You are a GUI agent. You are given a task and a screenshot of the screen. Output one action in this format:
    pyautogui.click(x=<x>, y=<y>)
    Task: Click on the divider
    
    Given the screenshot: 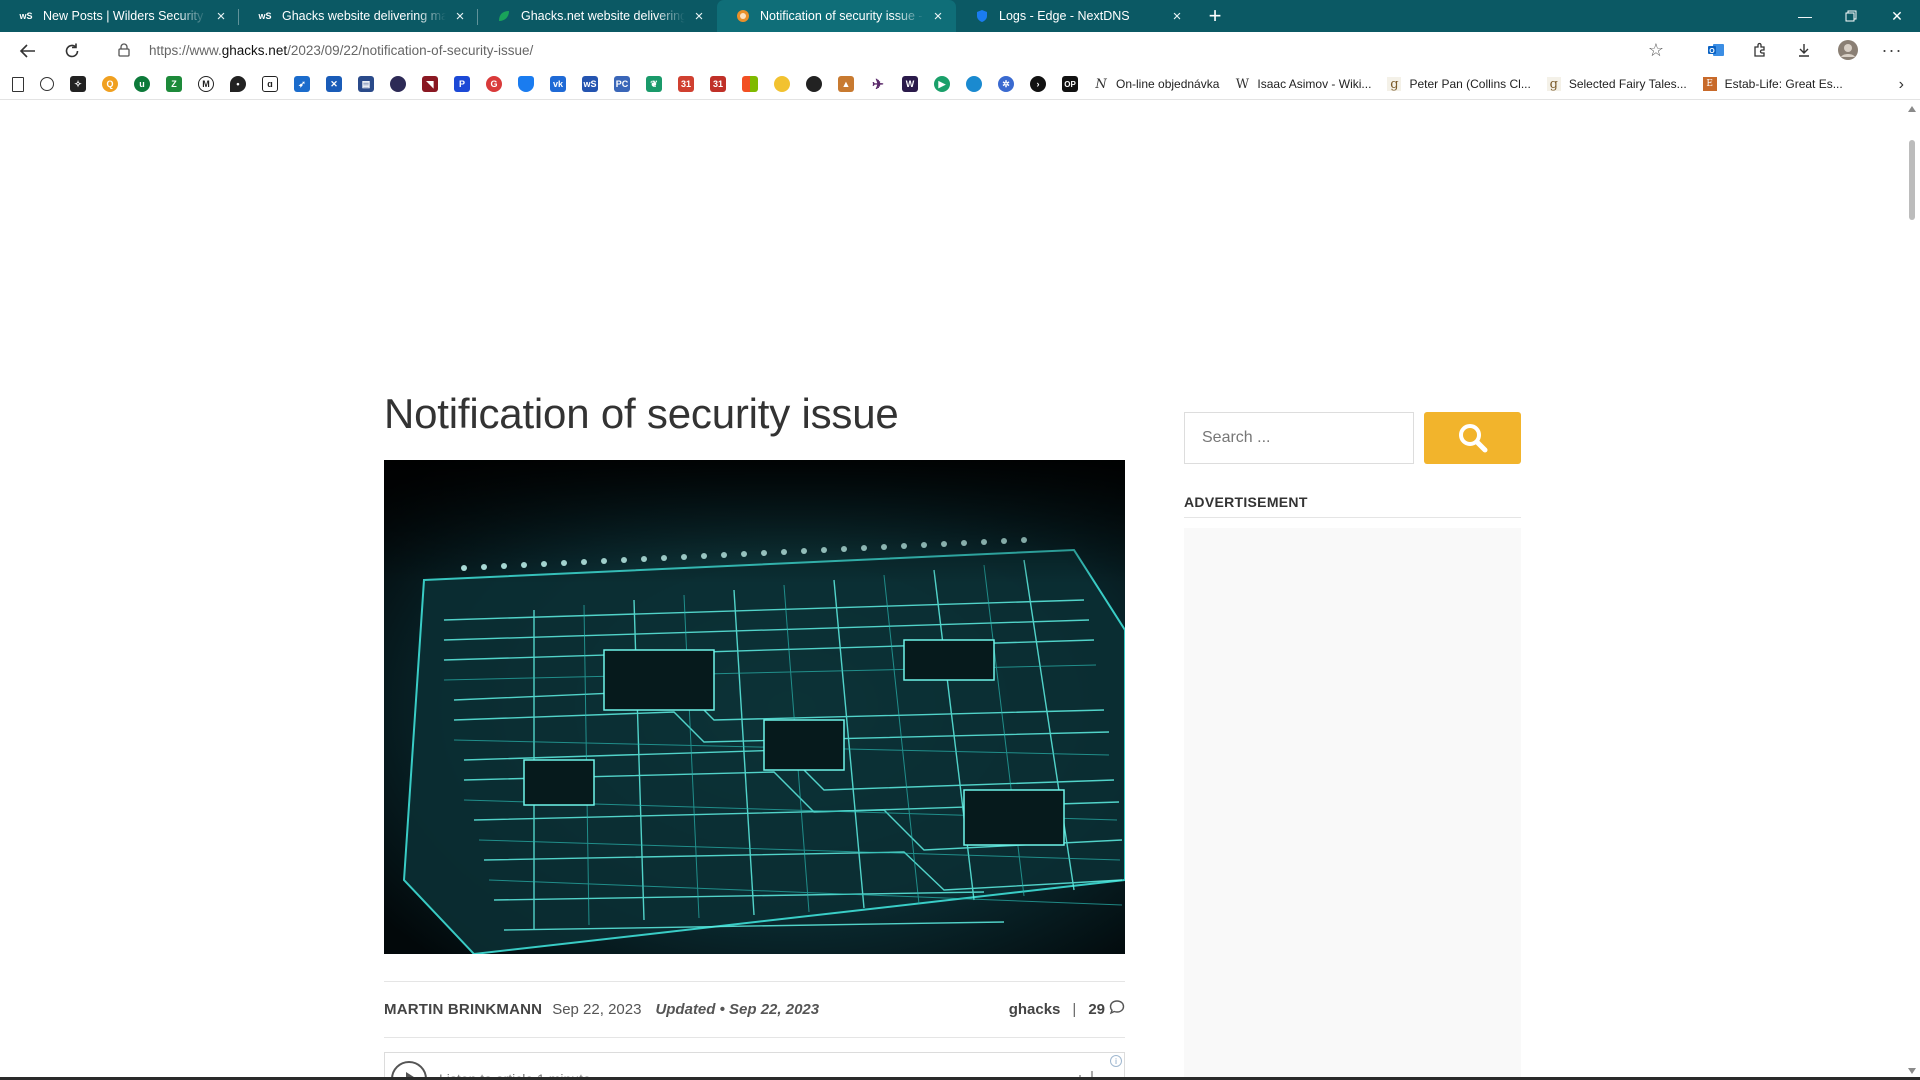 What is the action you would take?
    pyautogui.click(x=754, y=1037)
    